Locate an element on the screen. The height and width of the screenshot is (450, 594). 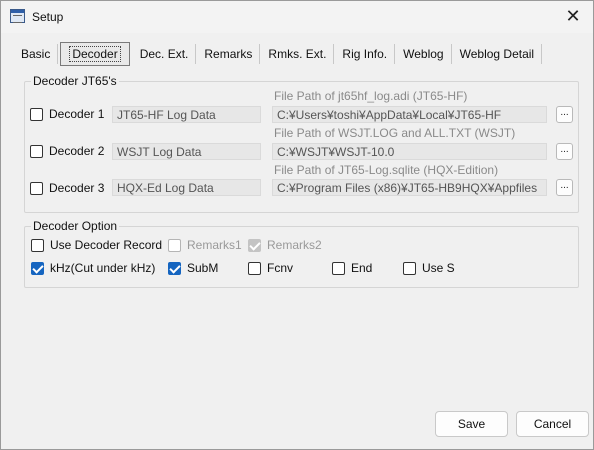
tab-basic: Basic is located at coordinates (36, 54).